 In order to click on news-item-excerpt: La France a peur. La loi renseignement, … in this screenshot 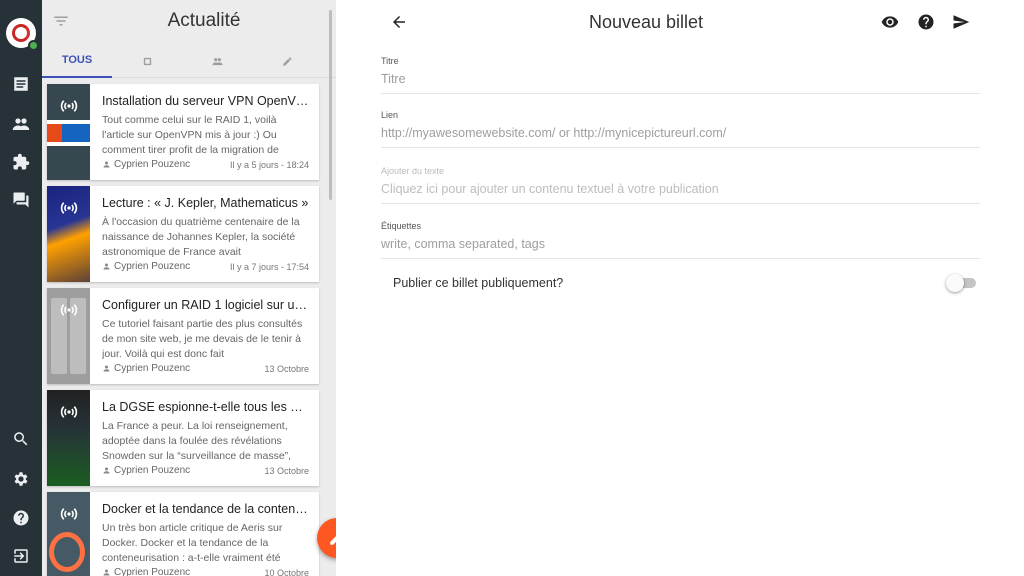, I will do `click(197, 441)`.